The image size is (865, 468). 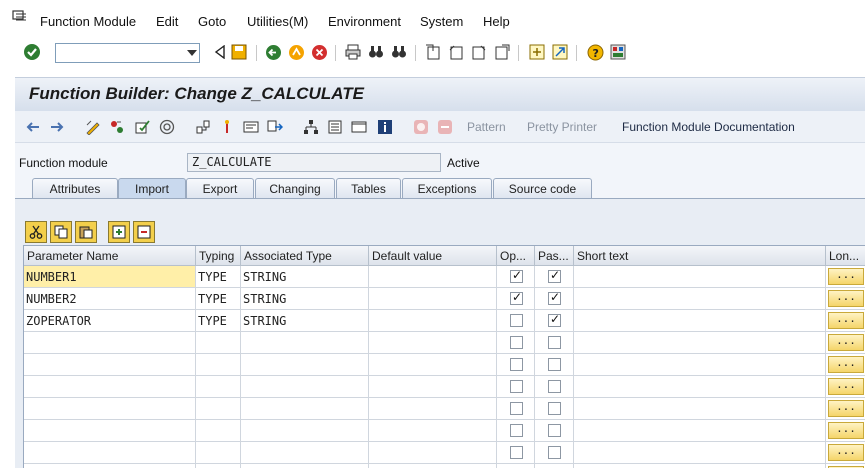 What do you see at coordinates (399, 52) in the screenshot?
I see `find-next-button` at bounding box center [399, 52].